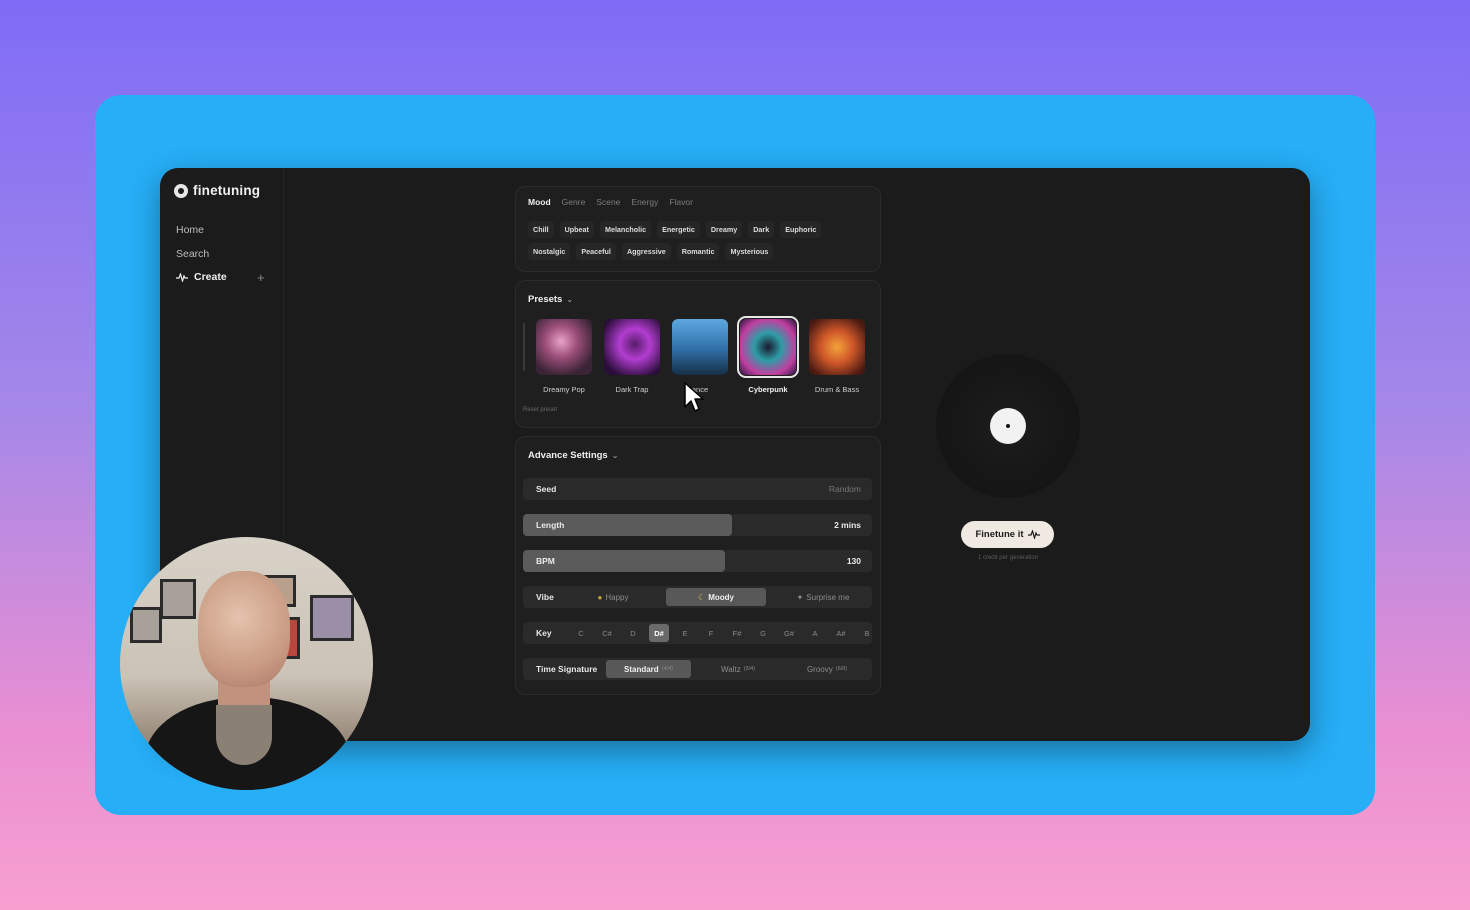  Describe the element at coordinates (600, 597) in the screenshot. I see `sun-icon: ●` at that location.